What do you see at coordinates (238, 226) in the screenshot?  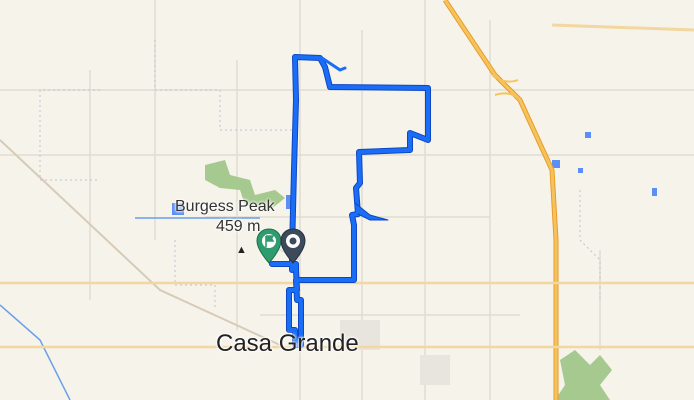 I see `peak-elevation-label: 459 m` at bounding box center [238, 226].